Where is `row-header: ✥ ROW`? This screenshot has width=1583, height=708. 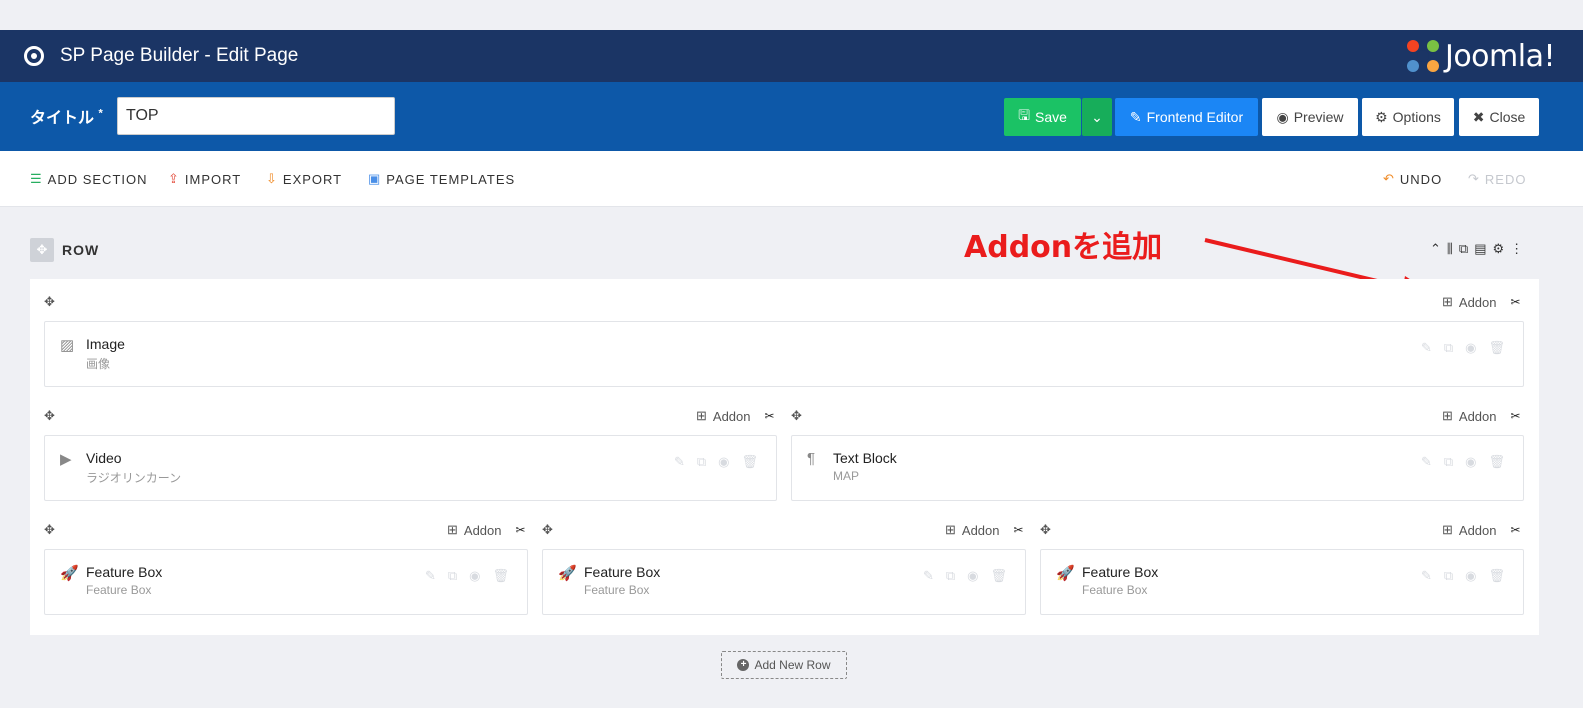
row-header: ✥ ROW is located at coordinates (64, 250).